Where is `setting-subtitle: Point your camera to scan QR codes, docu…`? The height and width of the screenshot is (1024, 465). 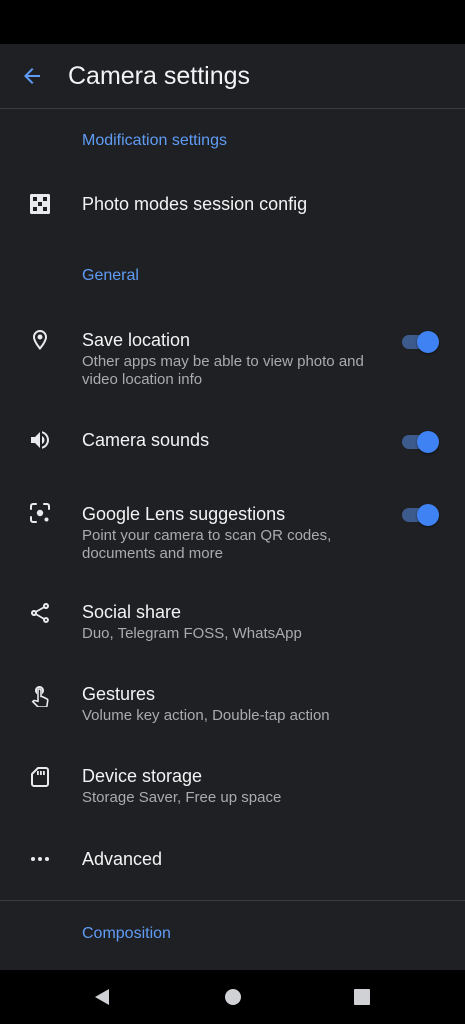
setting-subtitle: Point your camera to scan QR codes, docu… is located at coordinates (207, 544).